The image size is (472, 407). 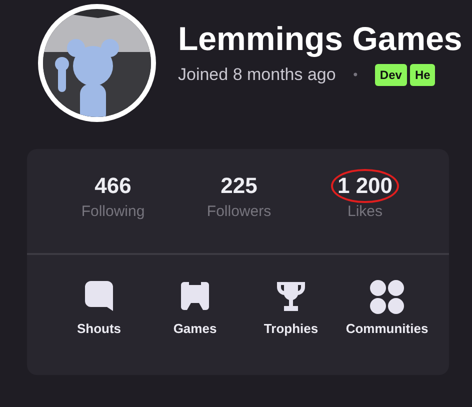 What do you see at coordinates (423, 75) in the screenshot?
I see `badge: He` at bounding box center [423, 75].